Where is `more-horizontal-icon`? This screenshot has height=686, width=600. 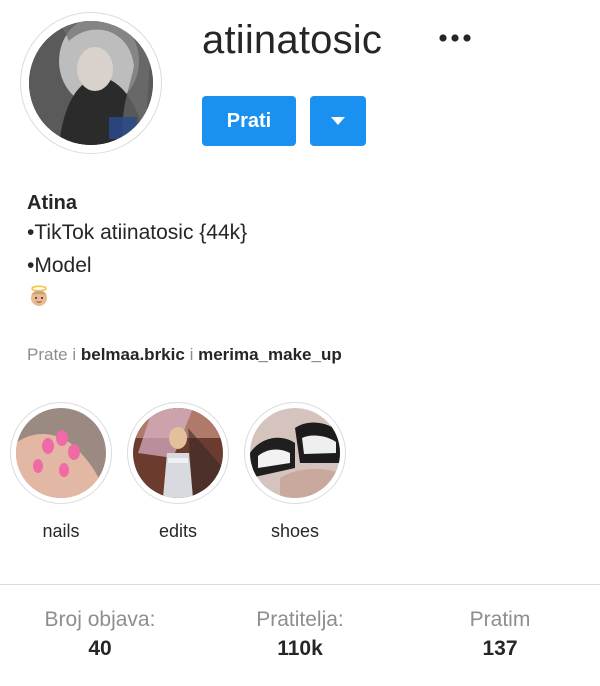
more-horizontal-icon is located at coordinates (456, 38).